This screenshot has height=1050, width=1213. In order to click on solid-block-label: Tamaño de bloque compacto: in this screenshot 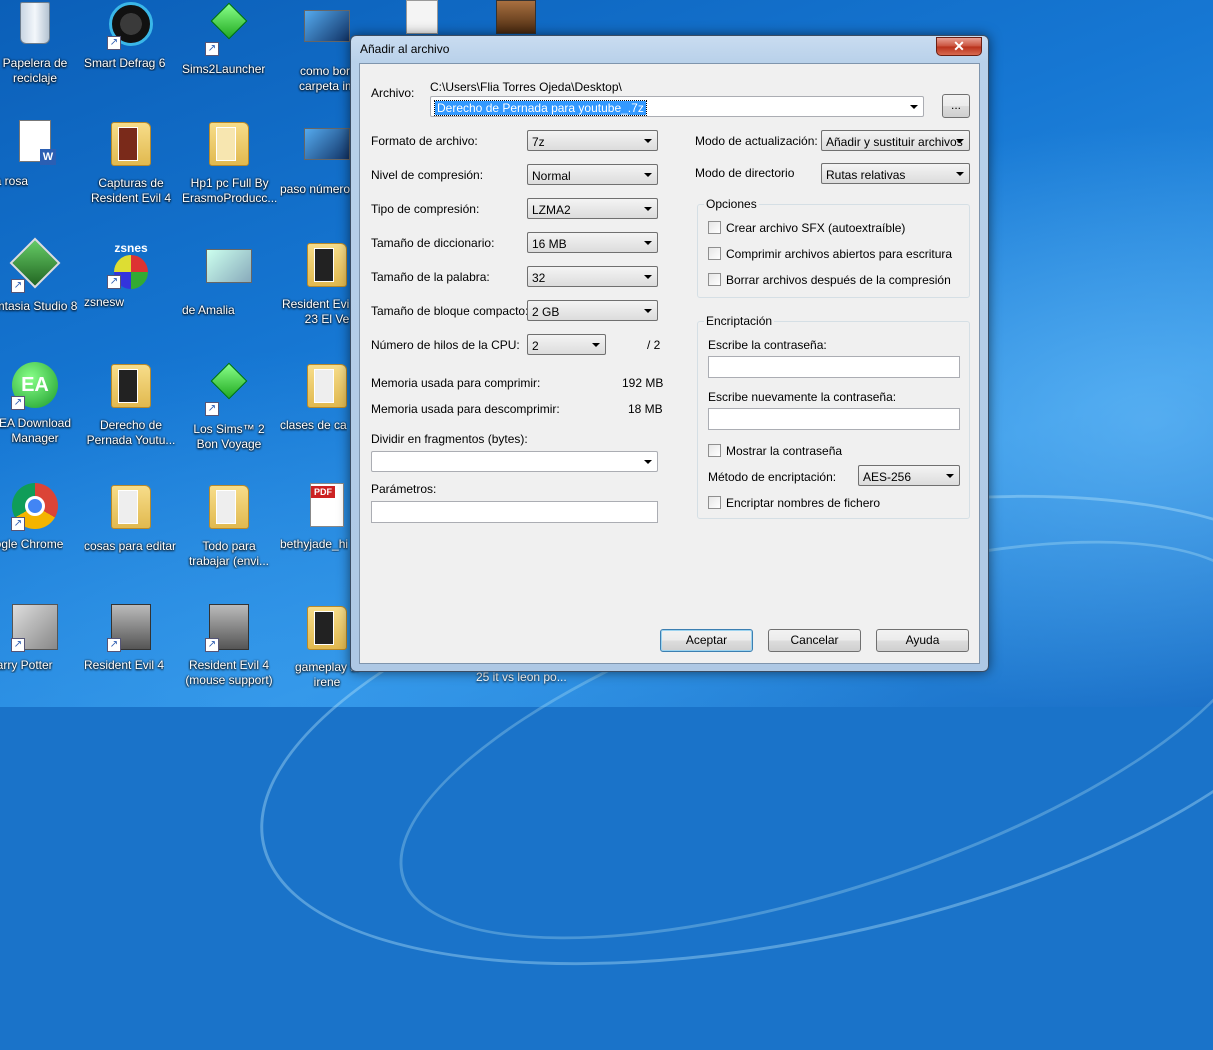, I will do `click(450, 311)`.